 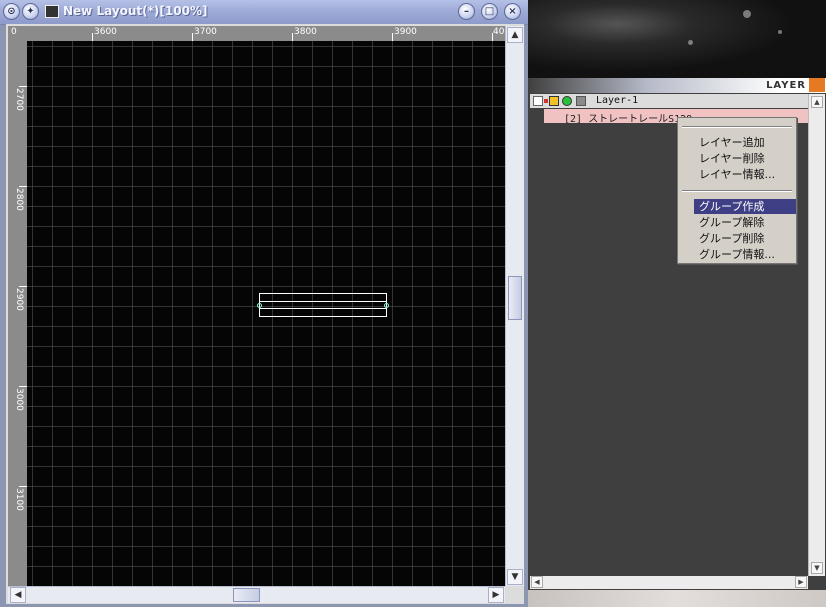 What do you see at coordinates (745, 158) in the screenshot?
I see `menu-item-delete-layer: レイヤー削除` at bounding box center [745, 158].